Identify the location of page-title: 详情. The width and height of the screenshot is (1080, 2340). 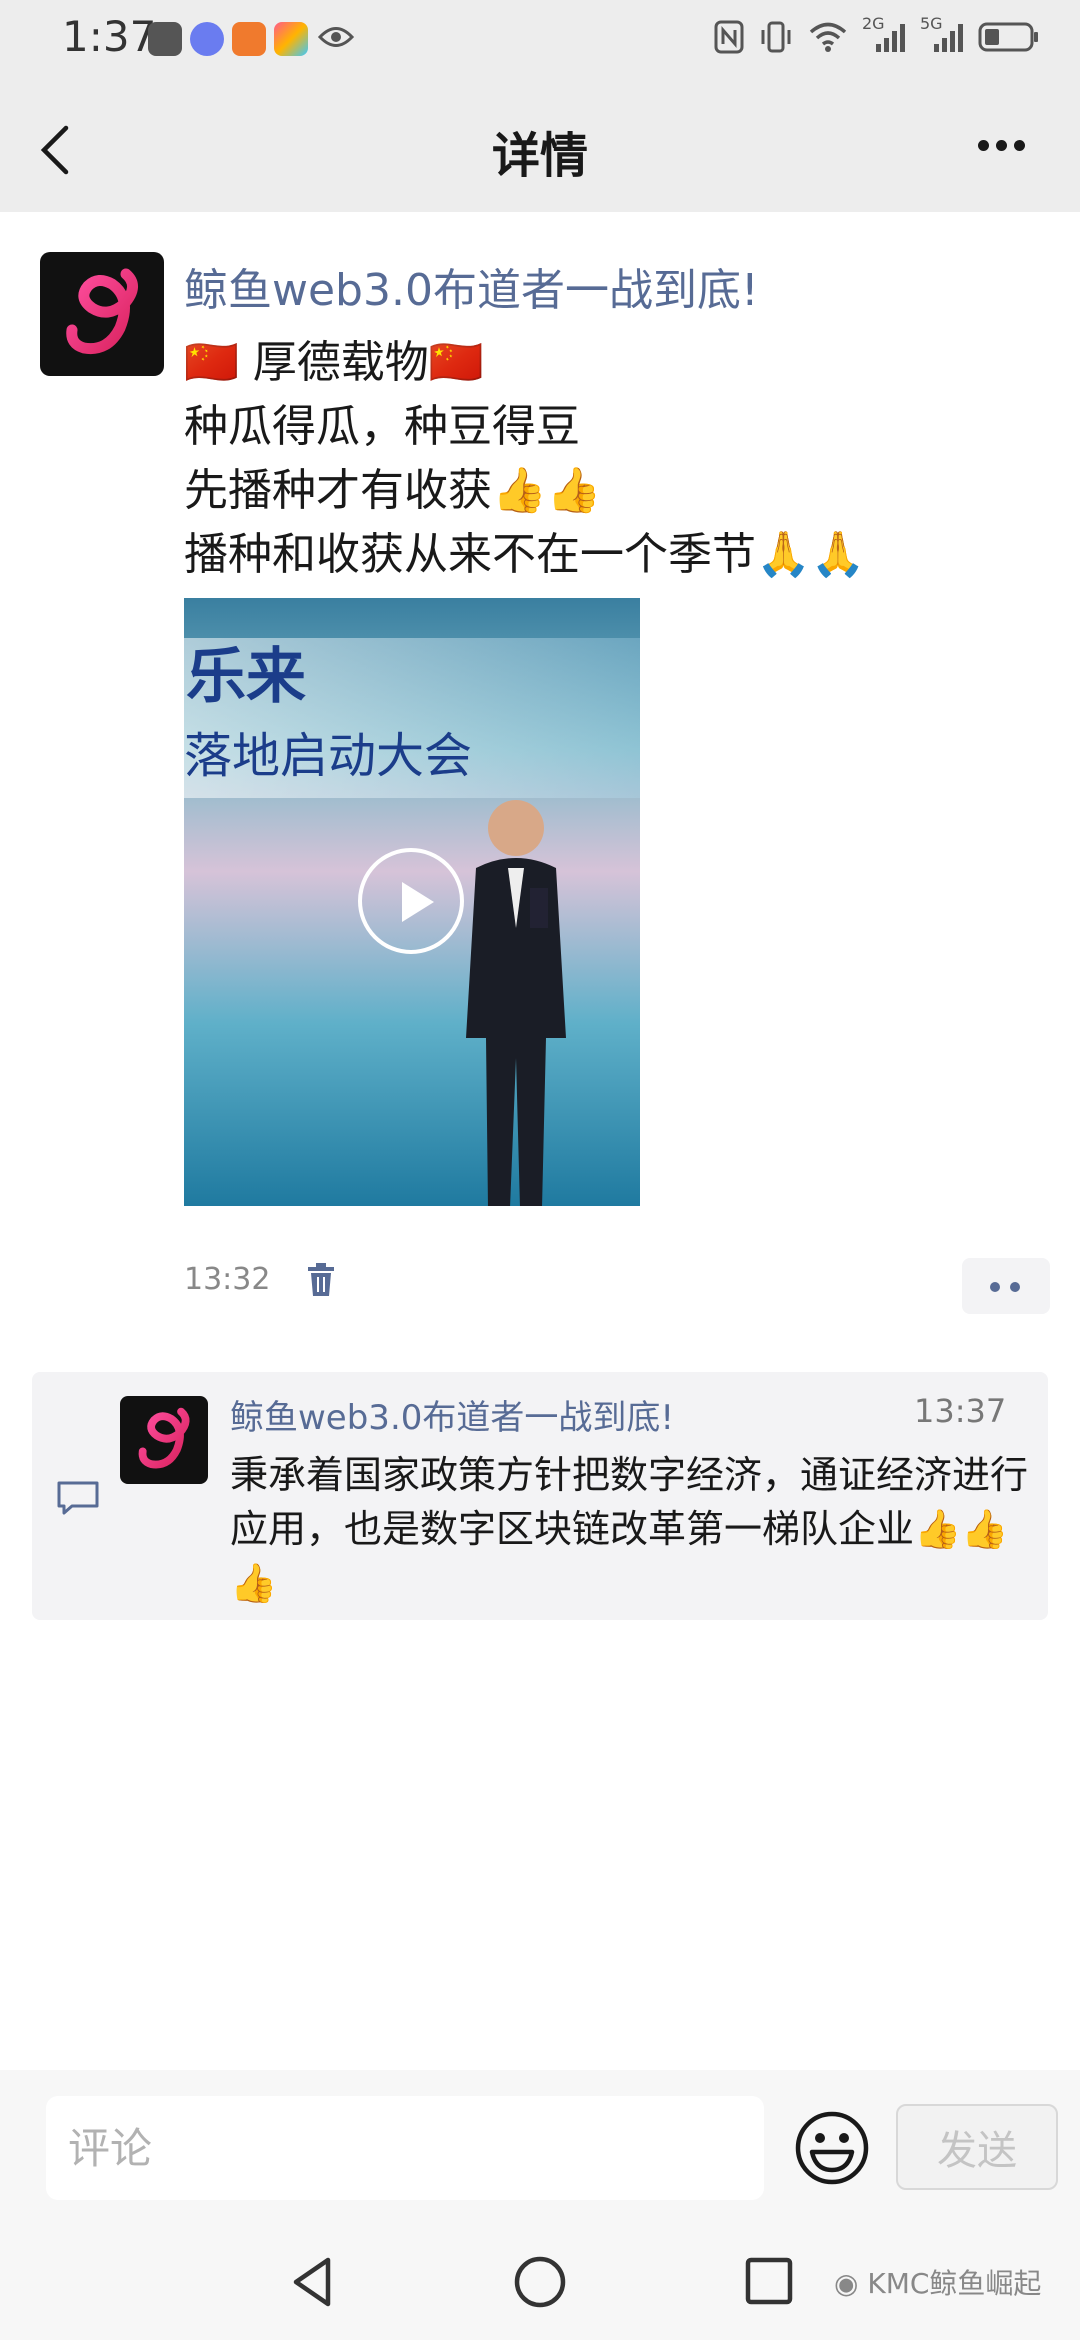
(539, 156).